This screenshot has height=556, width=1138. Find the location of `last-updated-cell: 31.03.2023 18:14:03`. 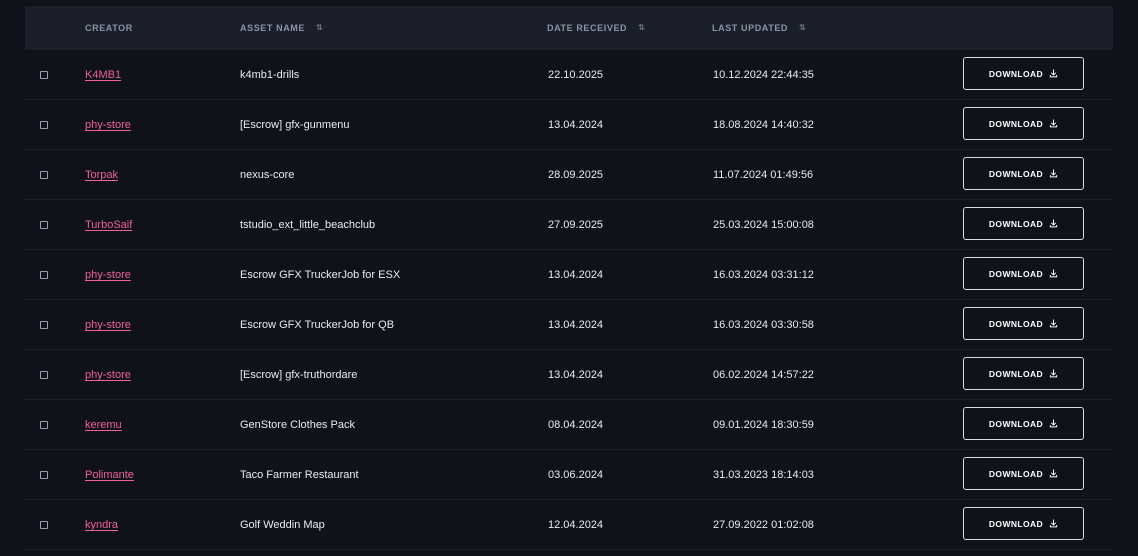

last-updated-cell: 31.03.2023 18:14:03 is located at coordinates (763, 475).